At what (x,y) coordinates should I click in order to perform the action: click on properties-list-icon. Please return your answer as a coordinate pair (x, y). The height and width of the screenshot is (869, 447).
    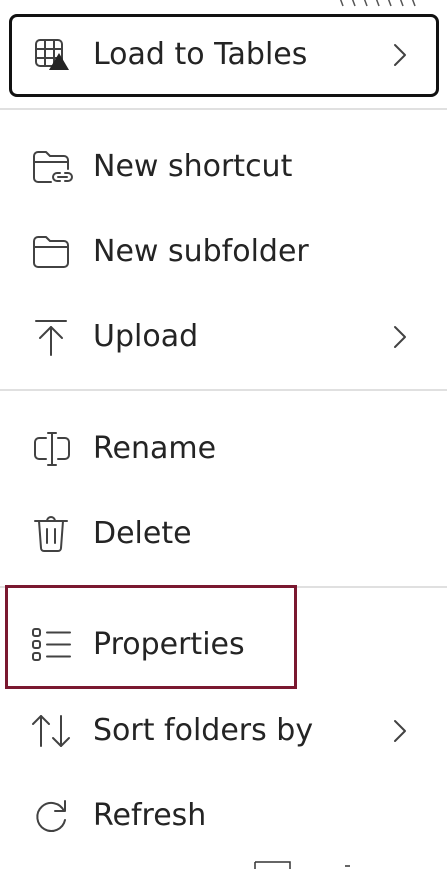
    Looking at the image, I should click on (52, 645).